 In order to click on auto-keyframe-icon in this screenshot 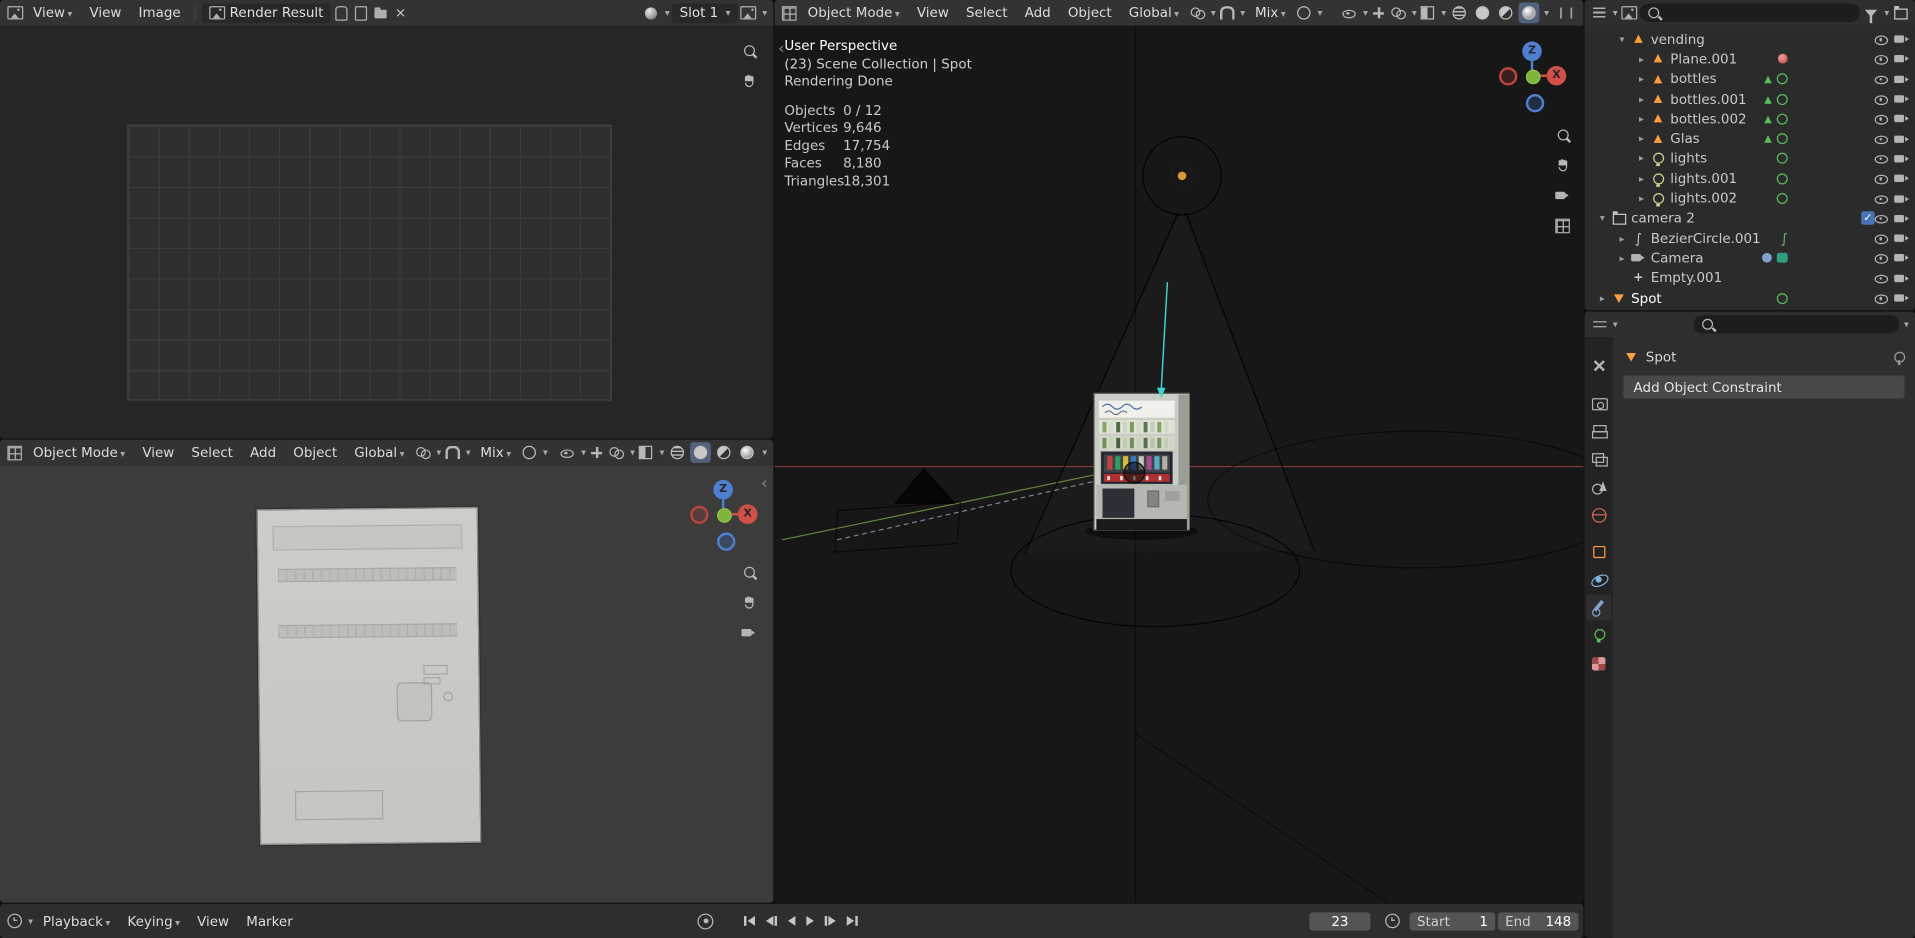, I will do `click(705, 920)`.